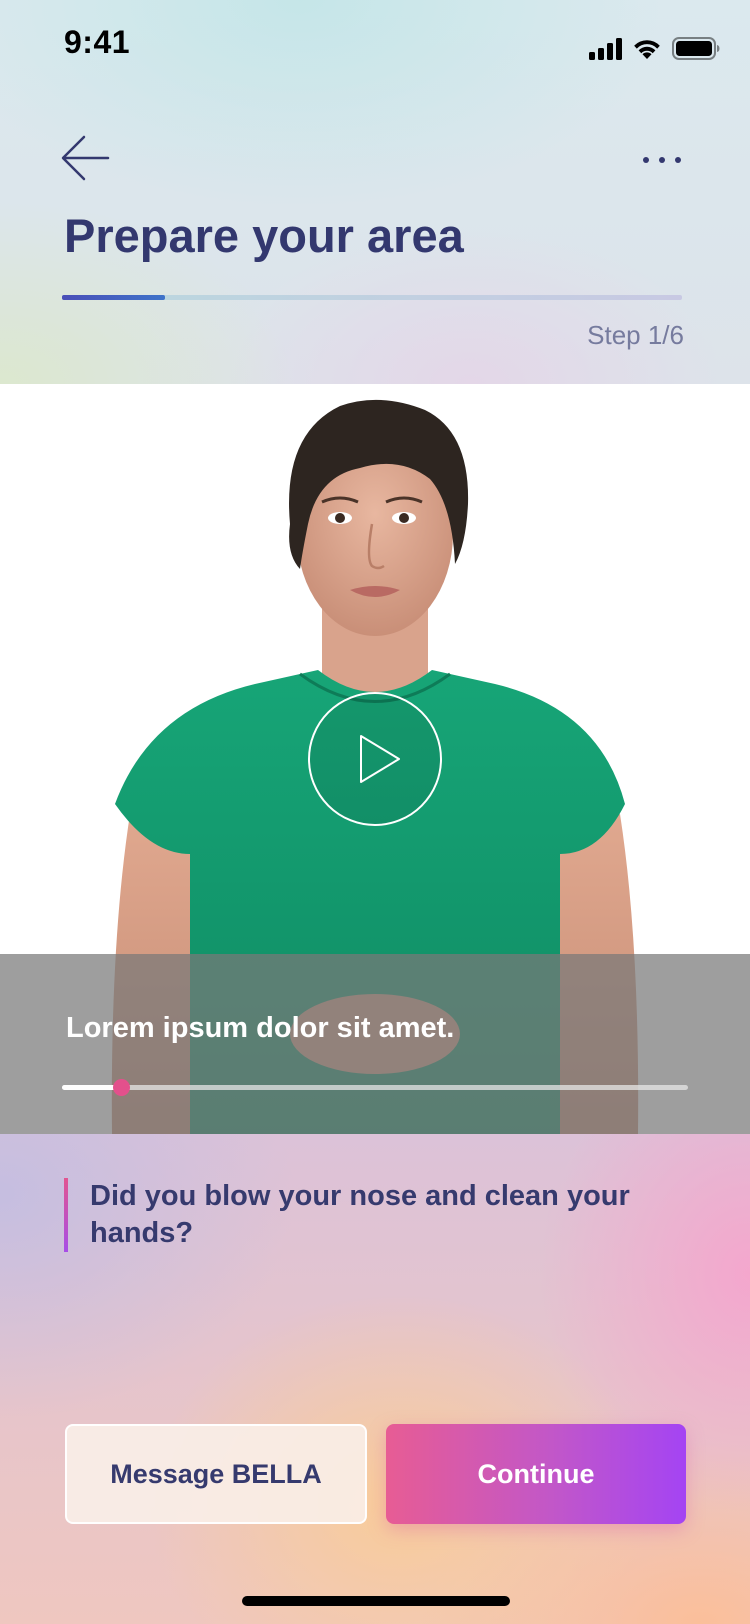  I want to click on video-caption: Lorem ipsum dolor sit amet., so click(260, 1028).